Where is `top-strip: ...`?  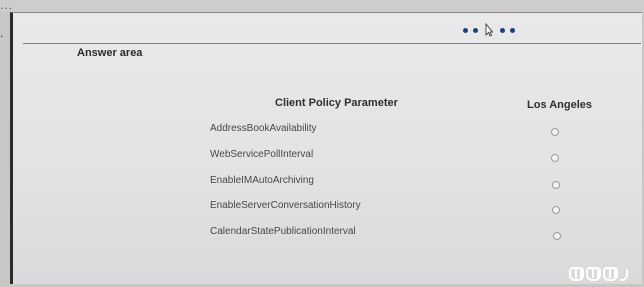
top-strip: ... is located at coordinates (322, 6).